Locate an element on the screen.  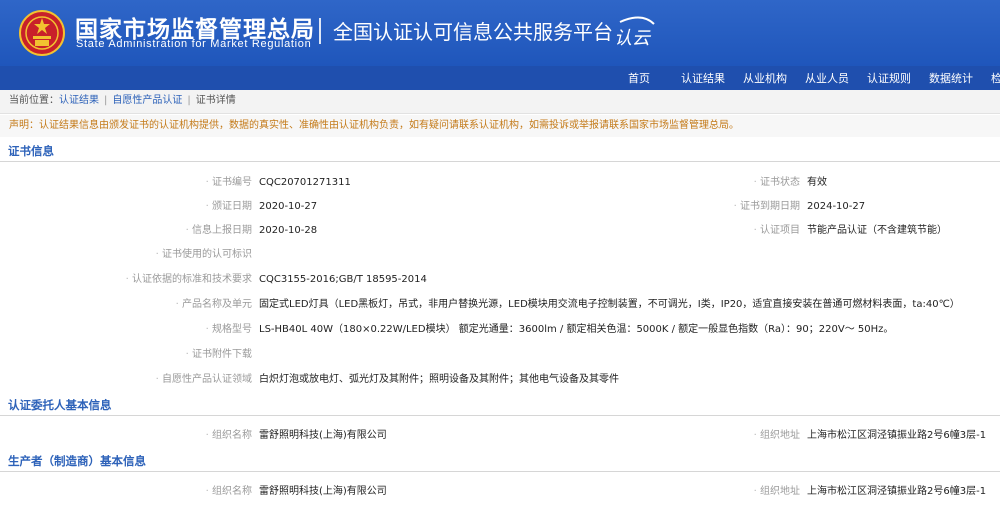
field-value-expiry-date: 2024-10-27 is located at coordinates (836, 206).